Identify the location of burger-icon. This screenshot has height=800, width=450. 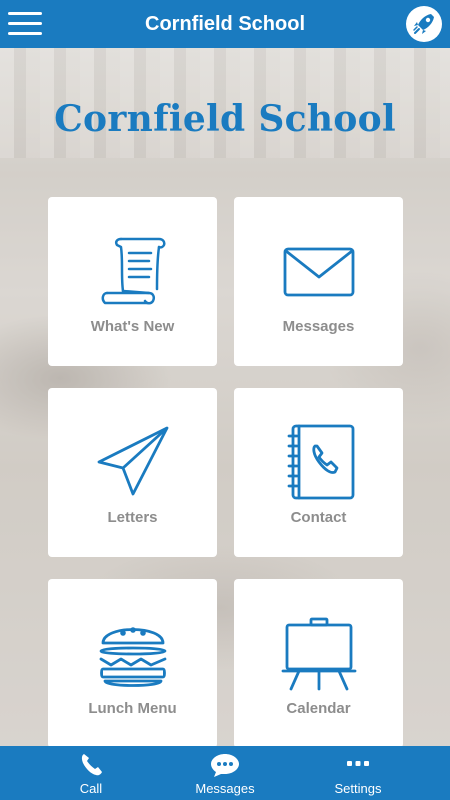
(132, 657).